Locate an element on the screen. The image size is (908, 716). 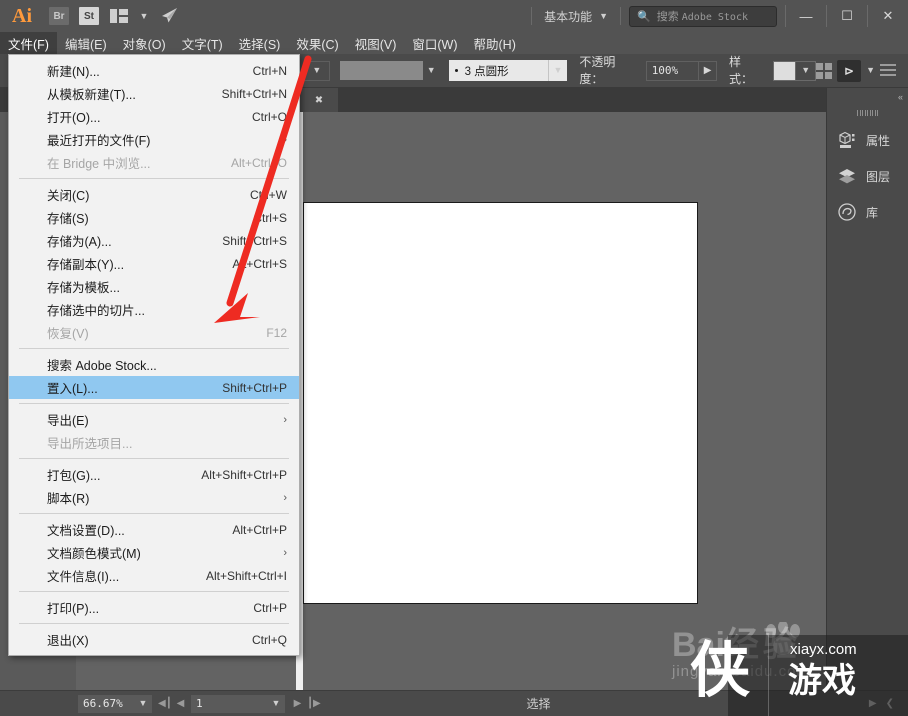
file-menu-item: 关闭(C) Ctrl+W is located at coordinates (154, 194).